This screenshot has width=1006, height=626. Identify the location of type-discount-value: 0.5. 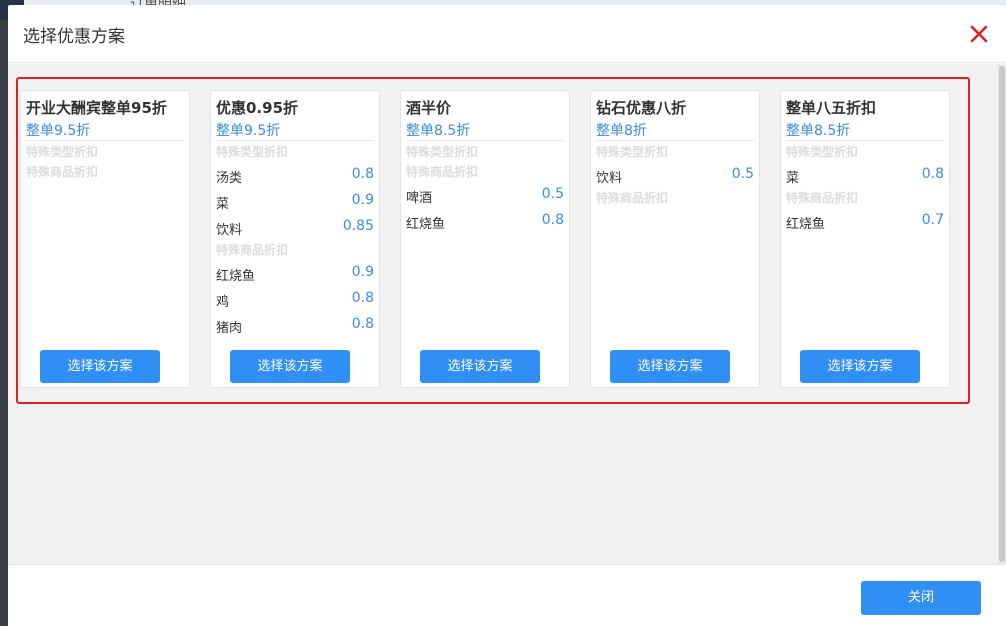
(742, 174).